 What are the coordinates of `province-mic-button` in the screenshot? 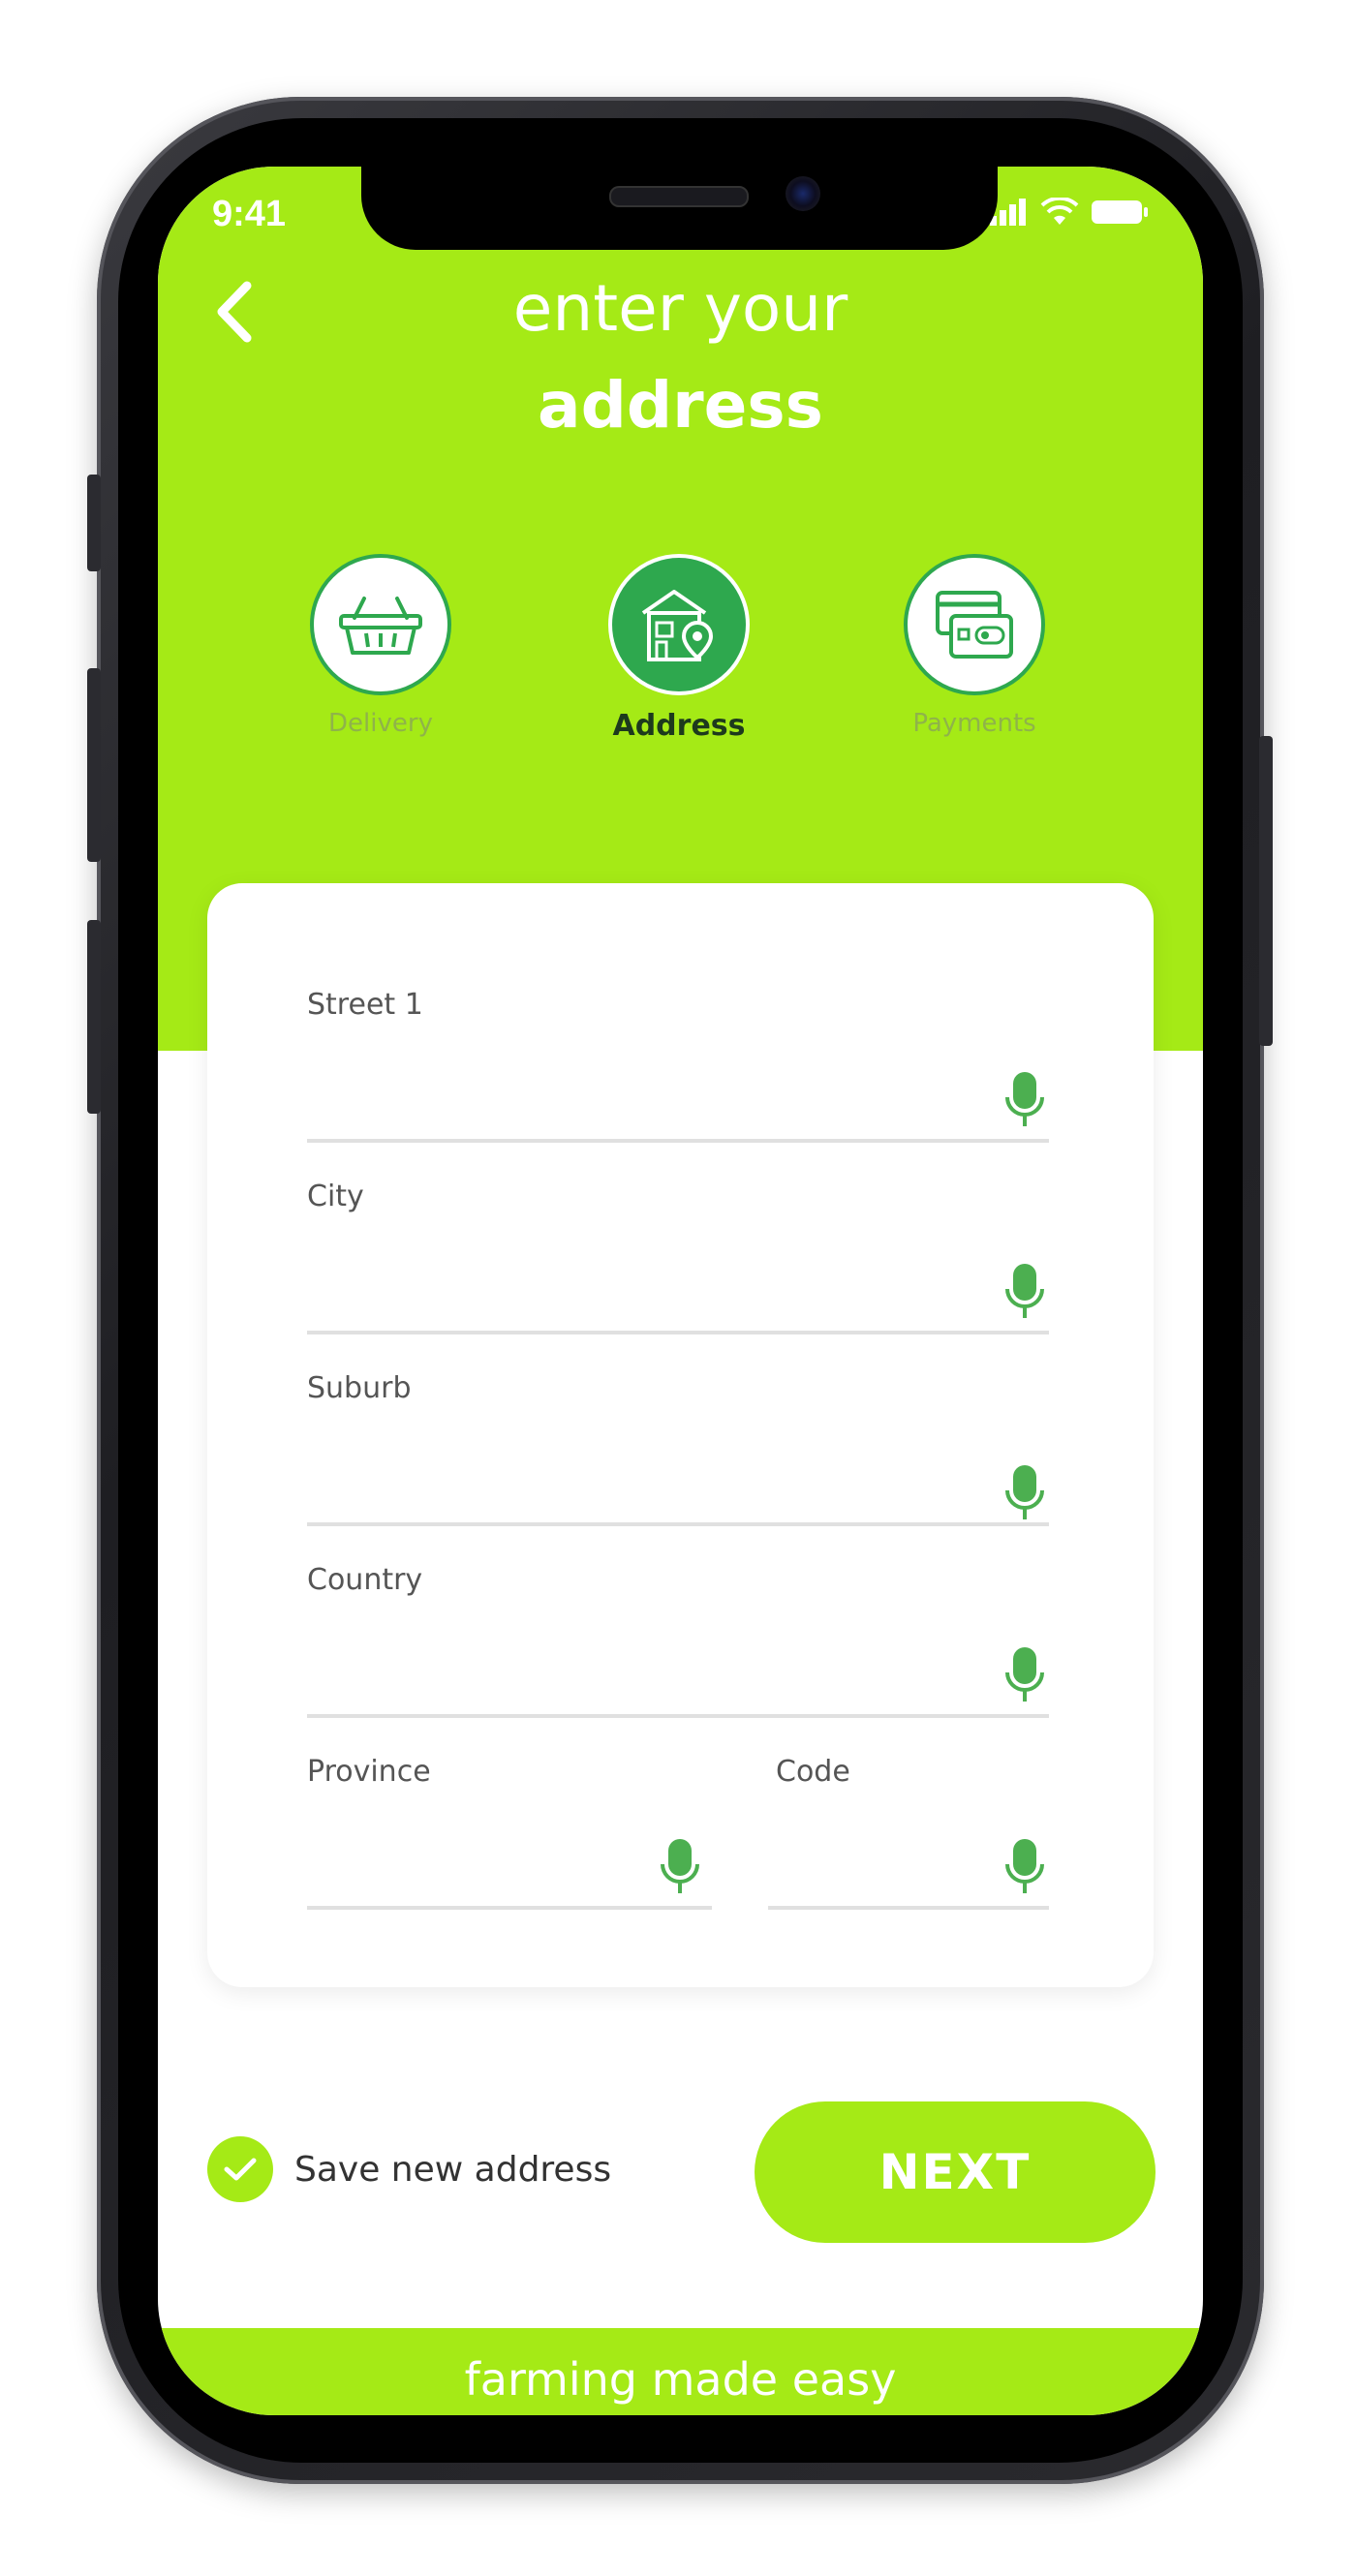 It's located at (680, 1866).